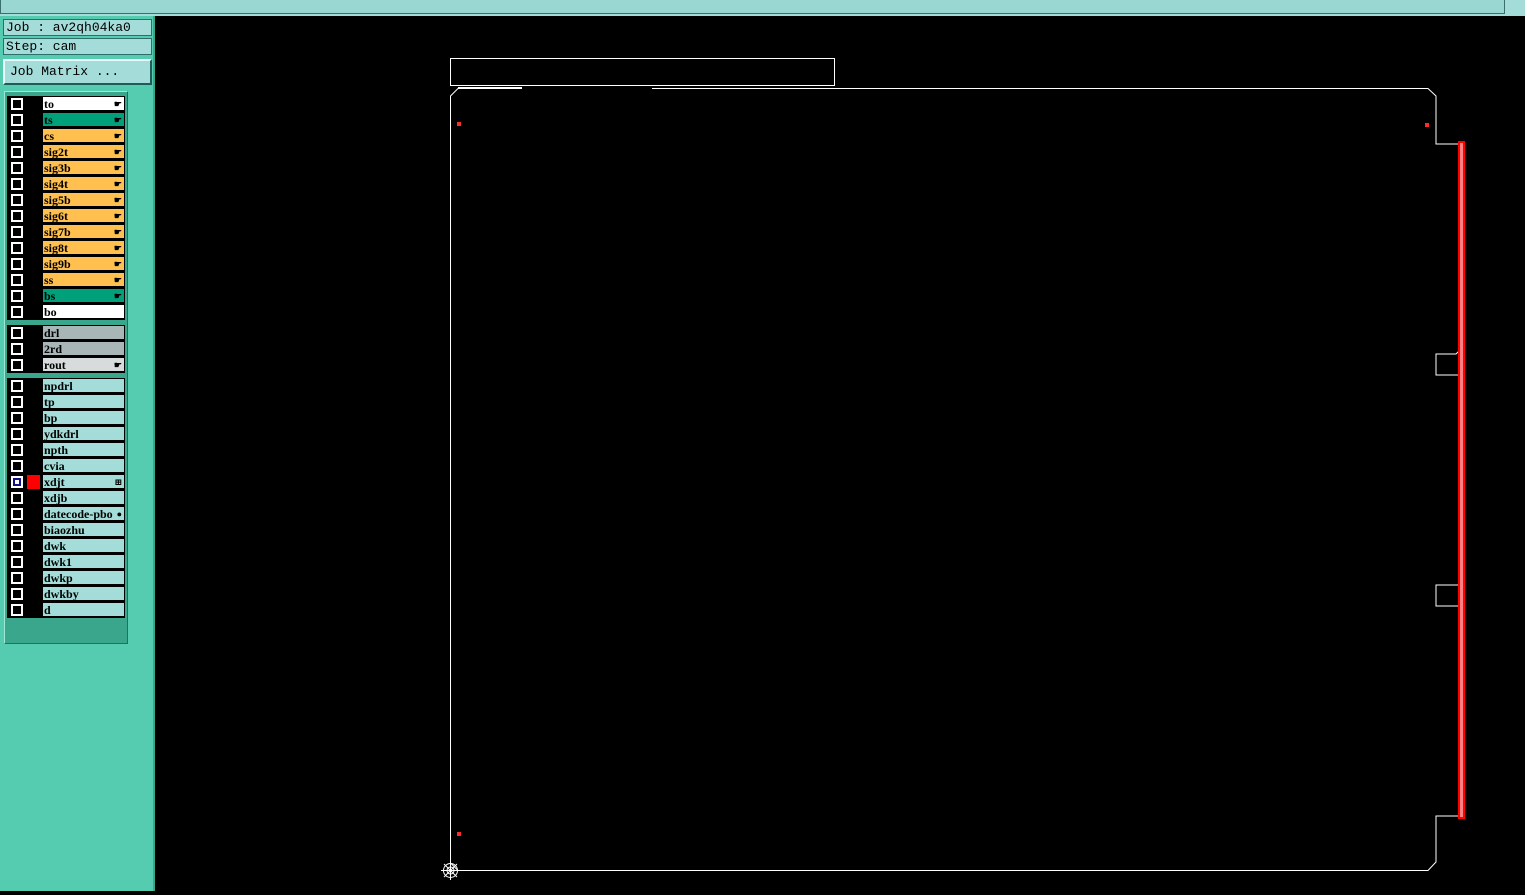 The height and width of the screenshot is (895, 1525). I want to click on layer-name: sig6t ☛, so click(83, 215).